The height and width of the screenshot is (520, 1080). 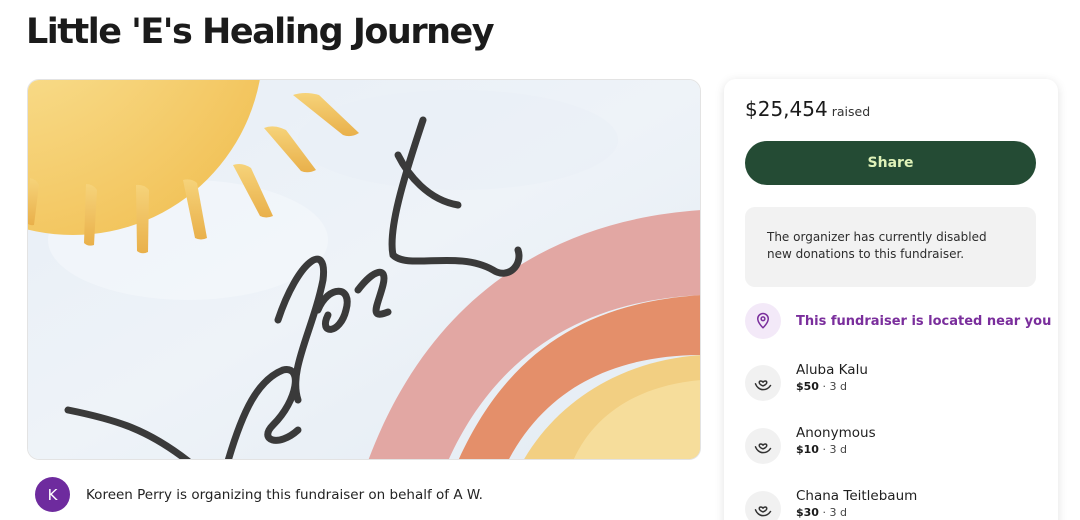 I want to click on location-pin-icon, so click(x=763, y=321).